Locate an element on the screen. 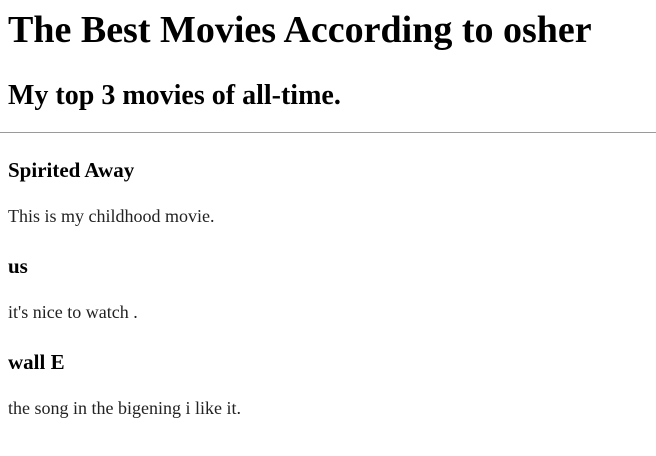  movie-title: Spirited Away is located at coordinates (71, 170).